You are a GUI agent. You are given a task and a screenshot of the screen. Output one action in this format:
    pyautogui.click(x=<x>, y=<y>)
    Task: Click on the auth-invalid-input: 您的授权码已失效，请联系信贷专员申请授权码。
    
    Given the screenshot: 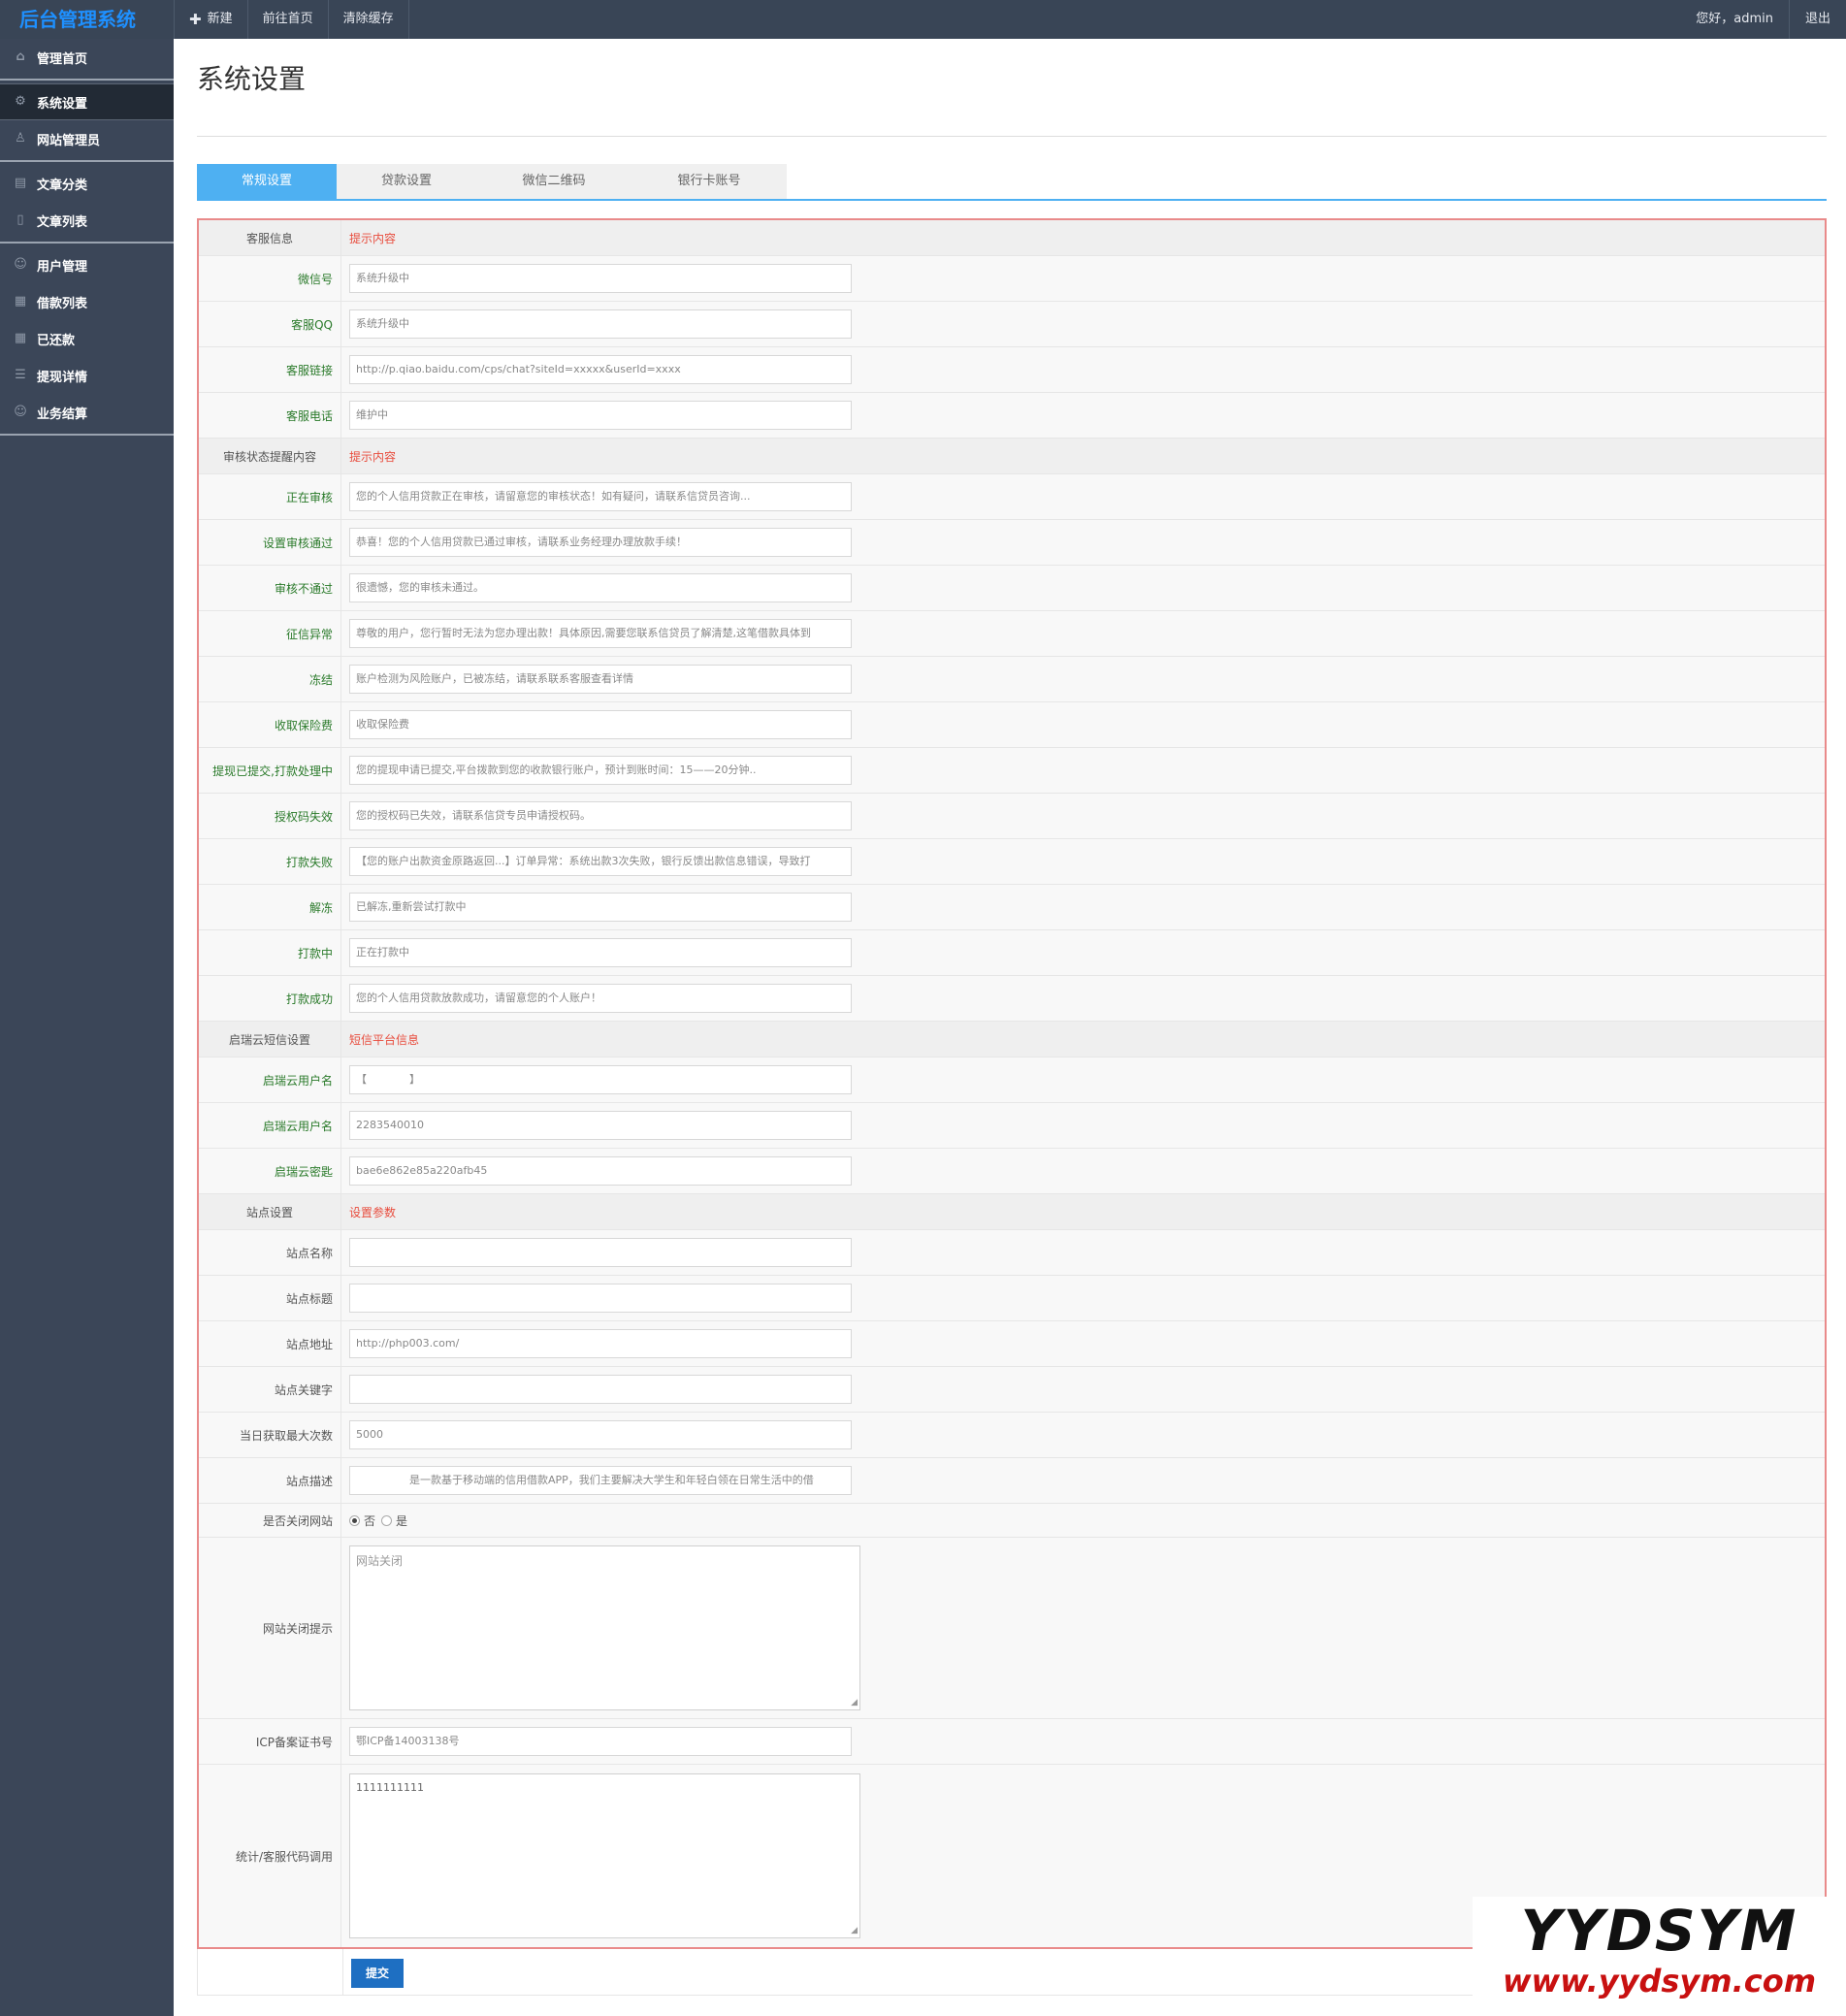 What is the action you would take?
    pyautogui.click(x=600, y=815)
    